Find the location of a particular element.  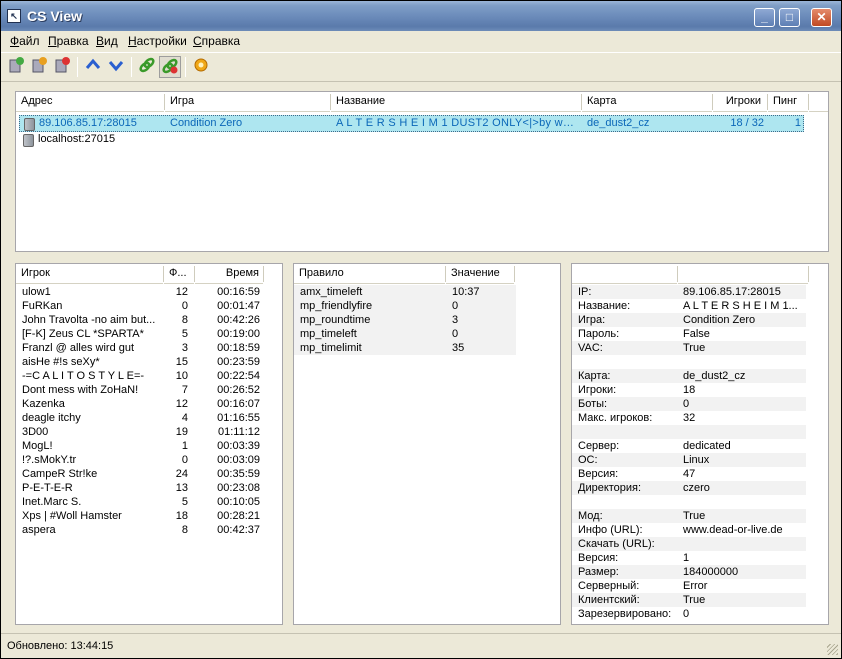

info-row: Инфо (URL): www.dead-or-live.de is located at coordinates (689, 530).